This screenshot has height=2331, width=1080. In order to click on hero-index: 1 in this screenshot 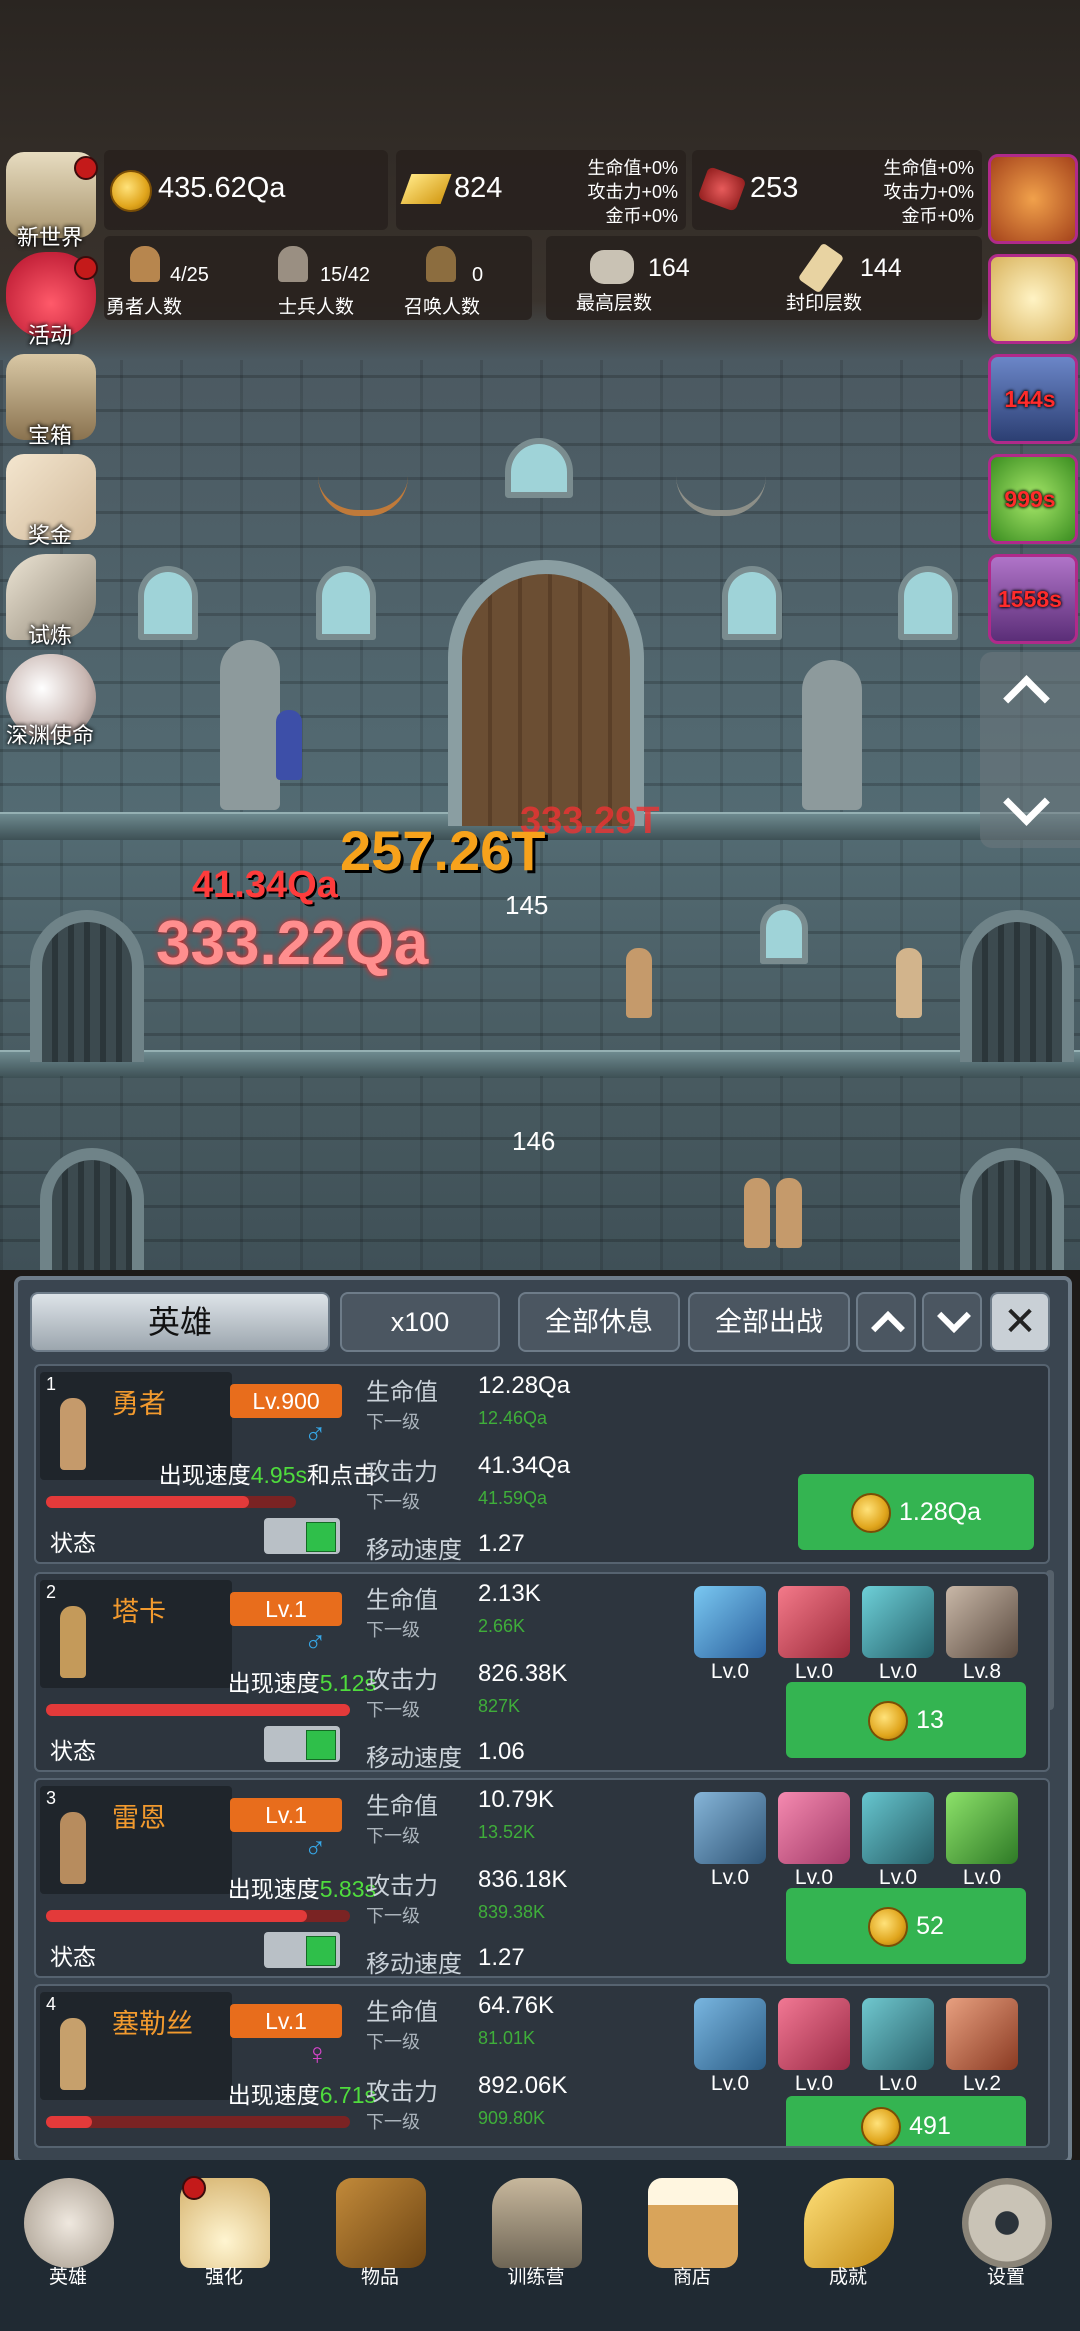, I will do `click(51, 1384)`.